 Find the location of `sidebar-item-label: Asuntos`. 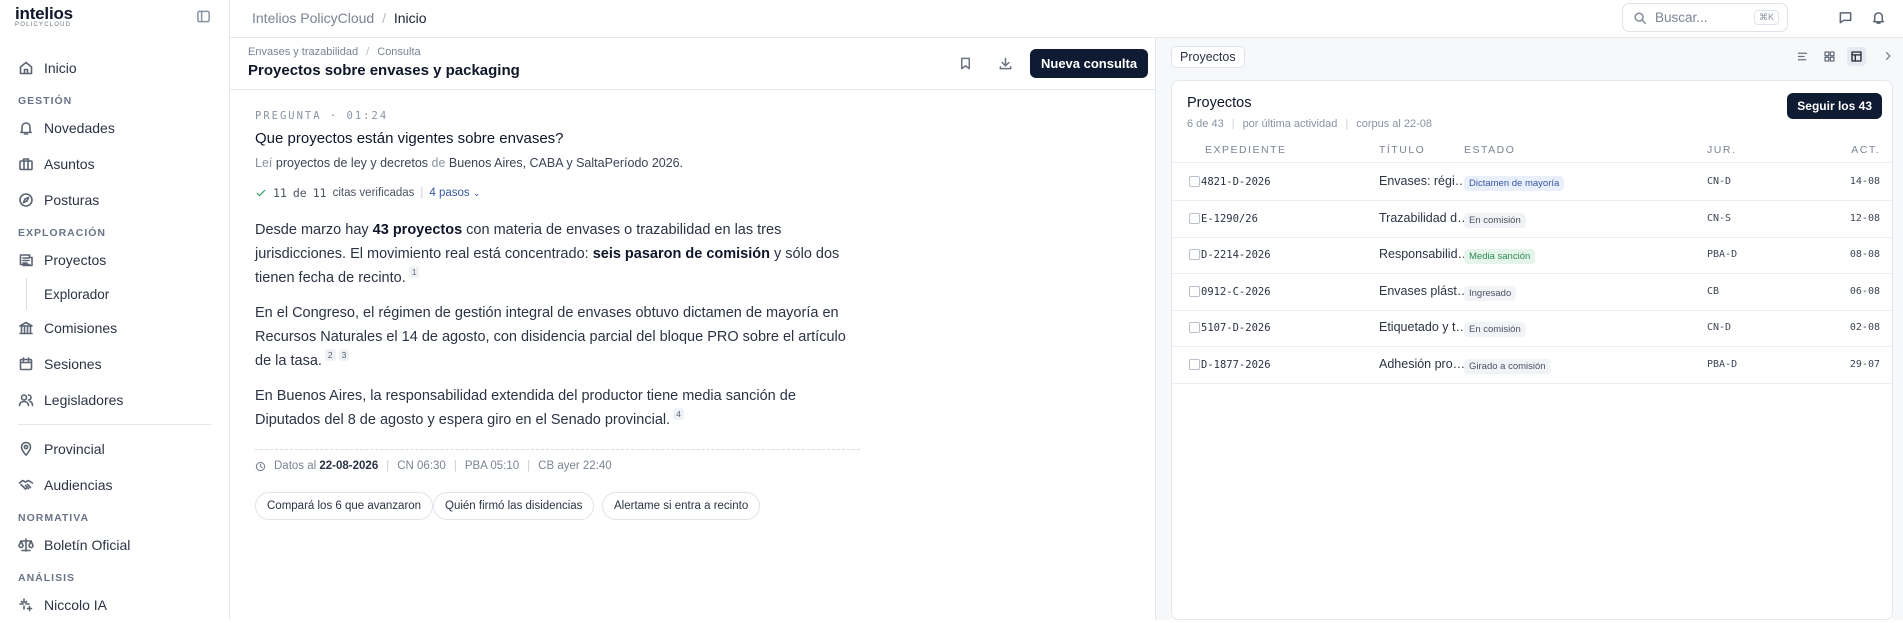

sidebar-item-label: Asuntos is located at coordinates (69, 164).